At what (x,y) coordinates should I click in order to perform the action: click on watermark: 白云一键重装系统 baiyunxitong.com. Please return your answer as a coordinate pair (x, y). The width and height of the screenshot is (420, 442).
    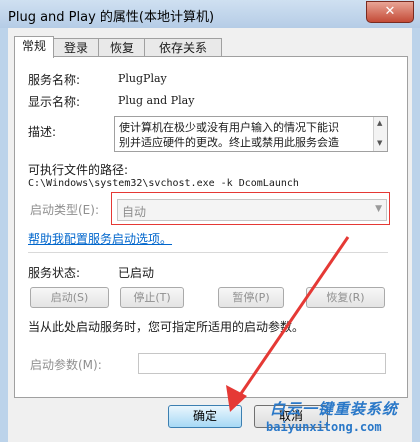
    Looking at the image, I should click on (340, 418).